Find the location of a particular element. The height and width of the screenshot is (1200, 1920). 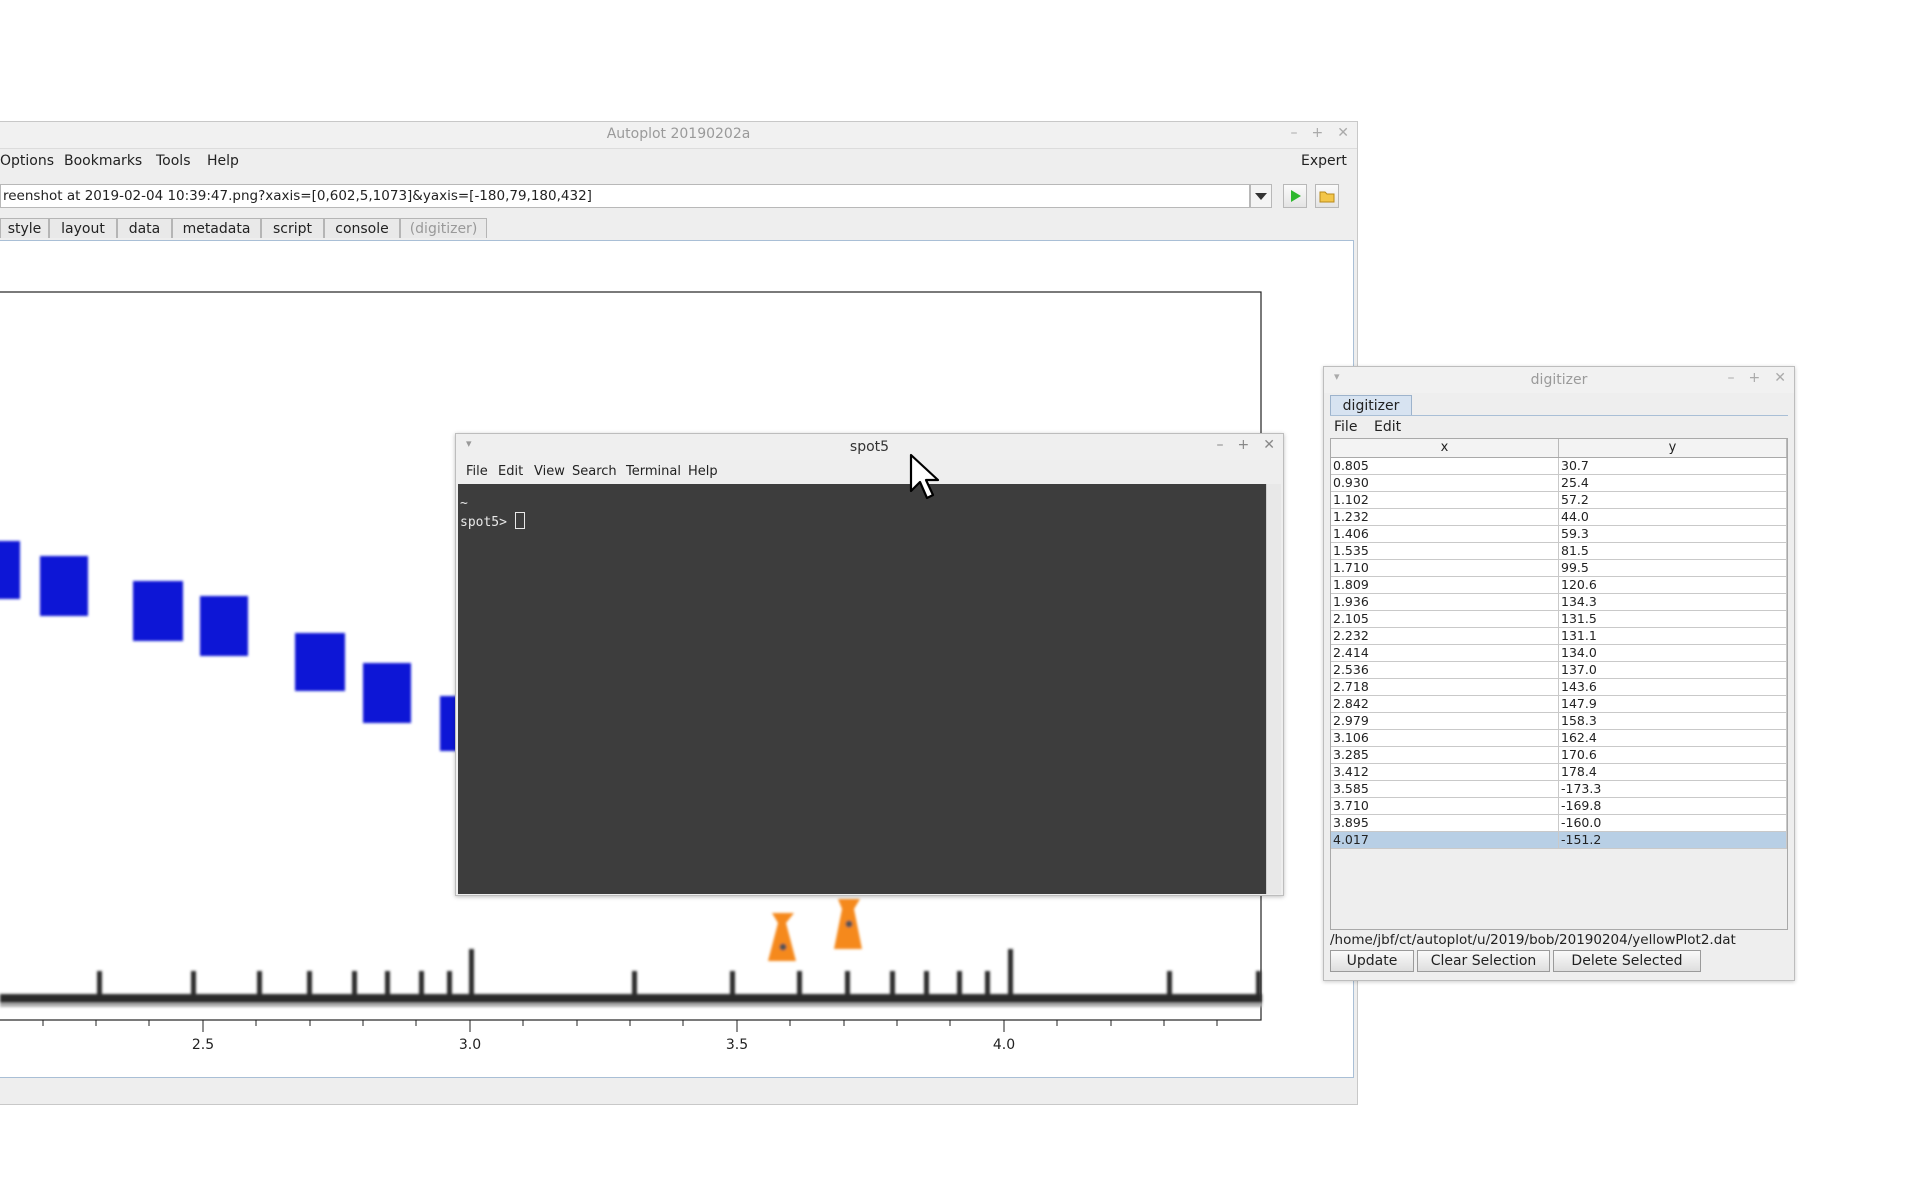

terminal-output: ~ spot5> is located at coordinates (862, 689).